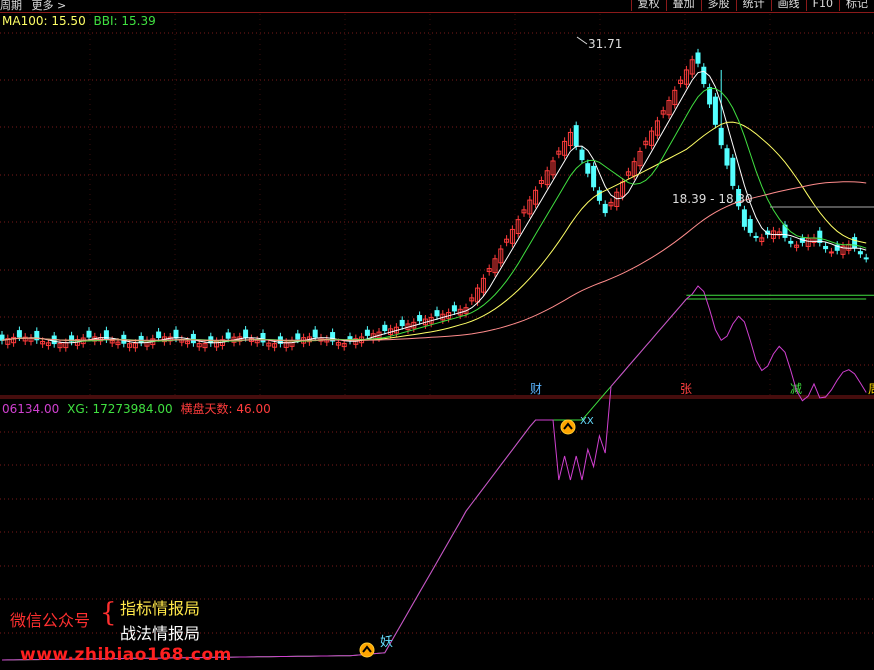  What do you see at coordinates (126, 655) in the screenshot?
I see `watermark-url: www.zhibiao168.com` at bounding box center [126, 655].